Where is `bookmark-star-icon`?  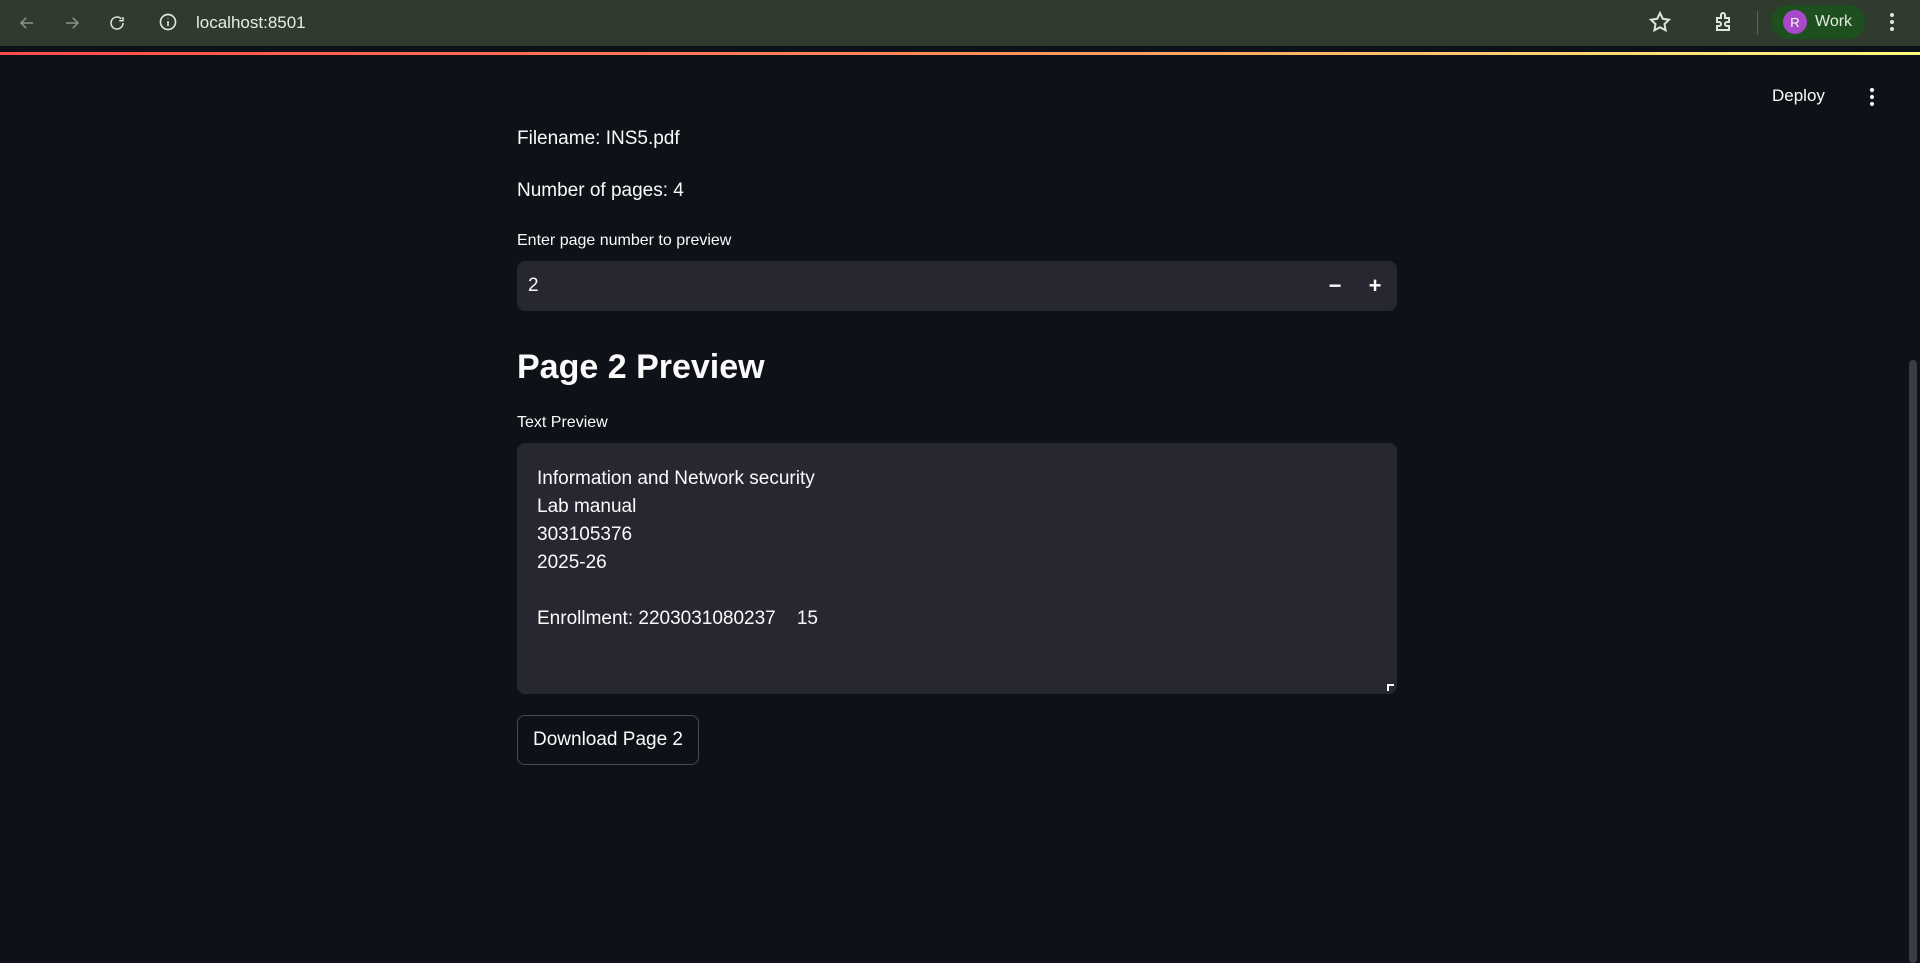
bookmark-star-icon is located at coordinates (1660, 23).